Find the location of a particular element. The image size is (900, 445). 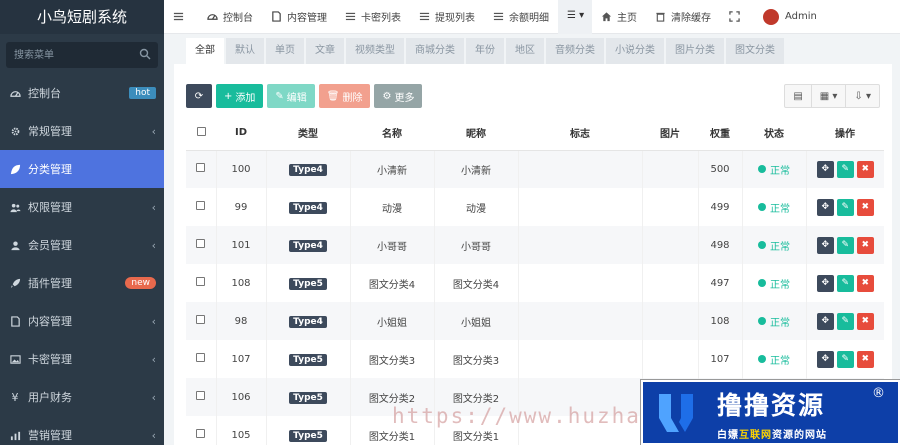

category-tab-10: 图片分类 is located at coordinates (695, 51).